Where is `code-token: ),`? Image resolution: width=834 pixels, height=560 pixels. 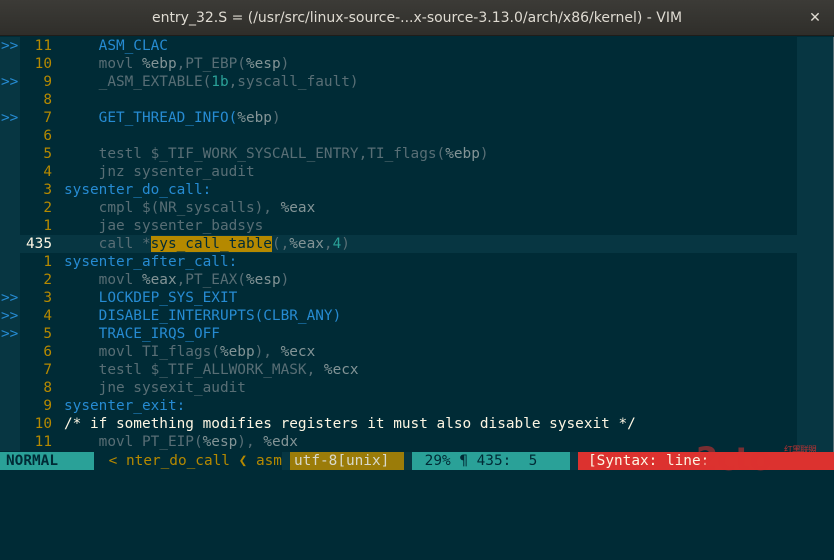
code-token: ), is located at coordinates (250, 442).